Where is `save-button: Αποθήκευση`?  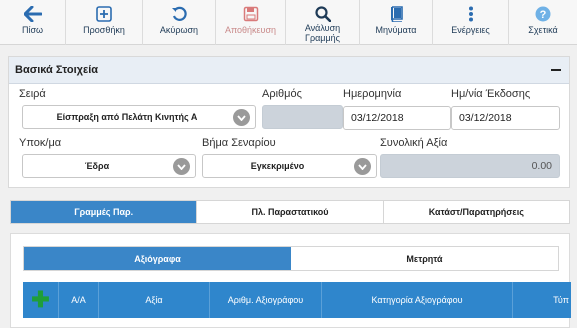 save-button: Αποθήκευση is located at coordinates (251, 22).